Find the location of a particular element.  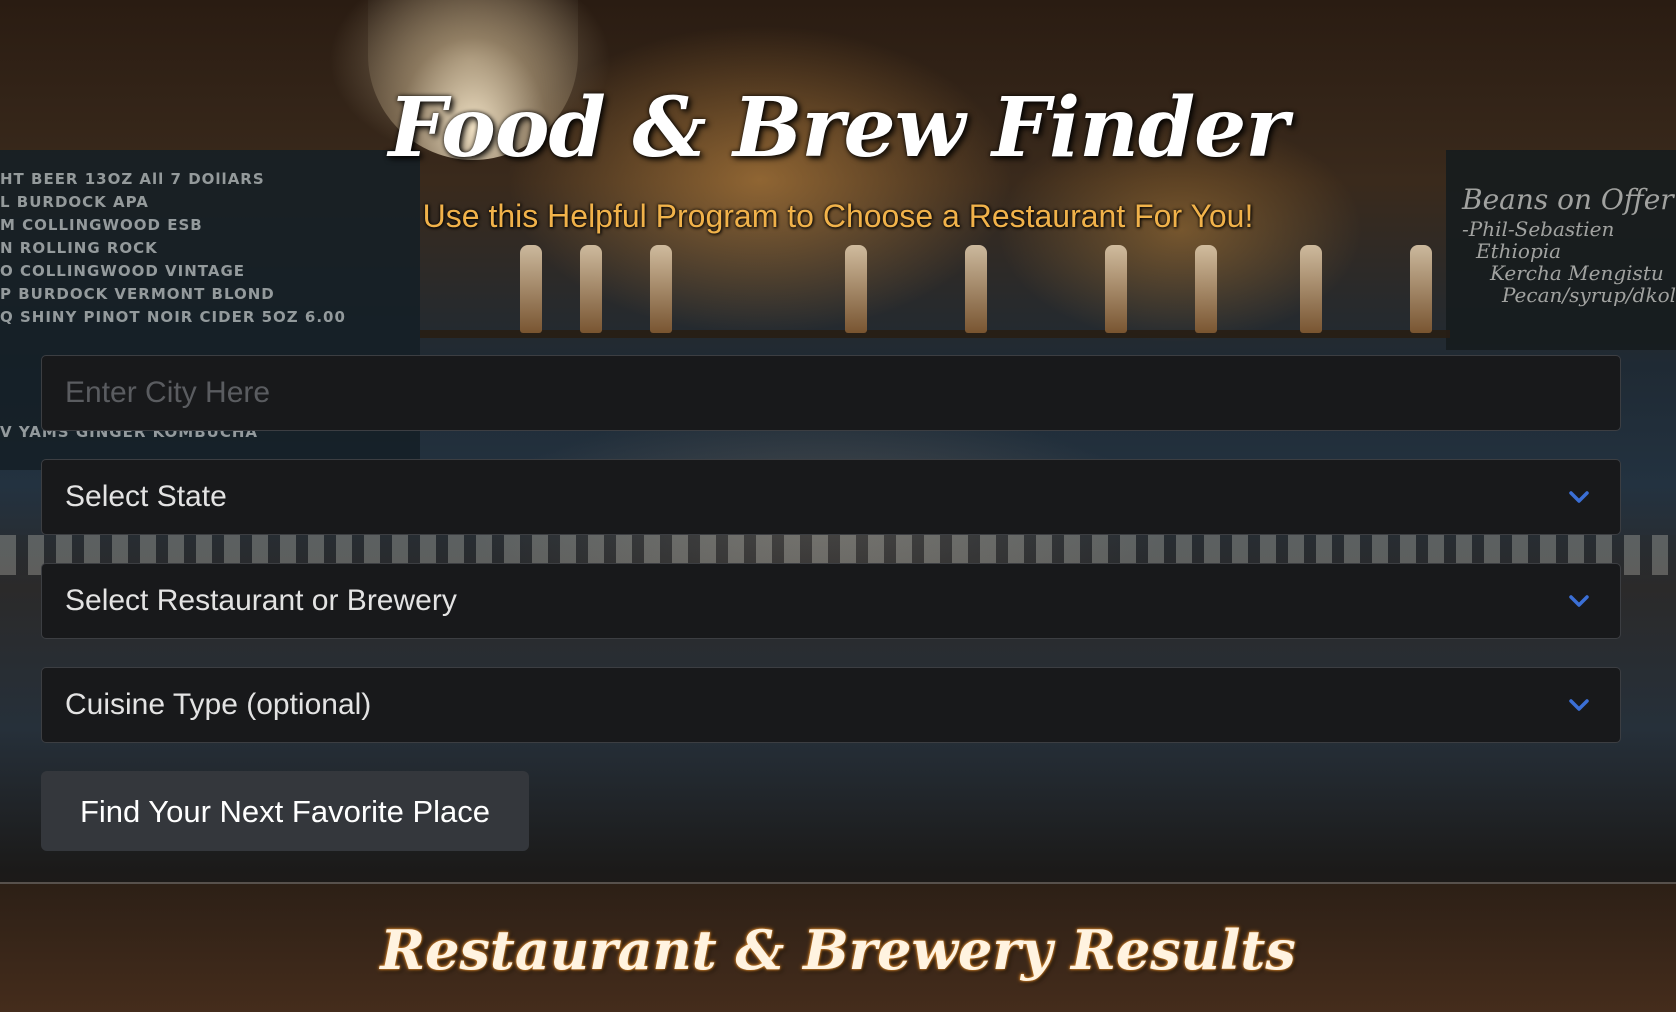

cuisine-select-value: Cuisine Type (optional) is located at coordinates (218, 704).